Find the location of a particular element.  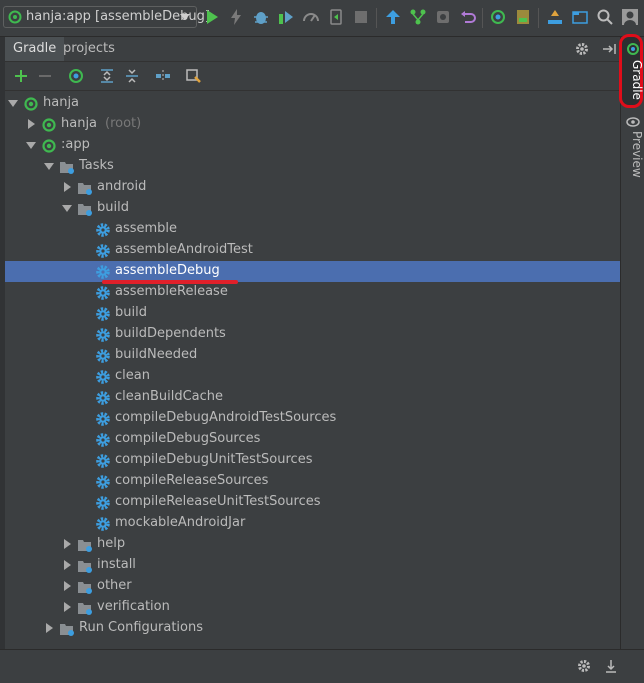

task-item: buildNeeded is located at coordinates (312, 355).